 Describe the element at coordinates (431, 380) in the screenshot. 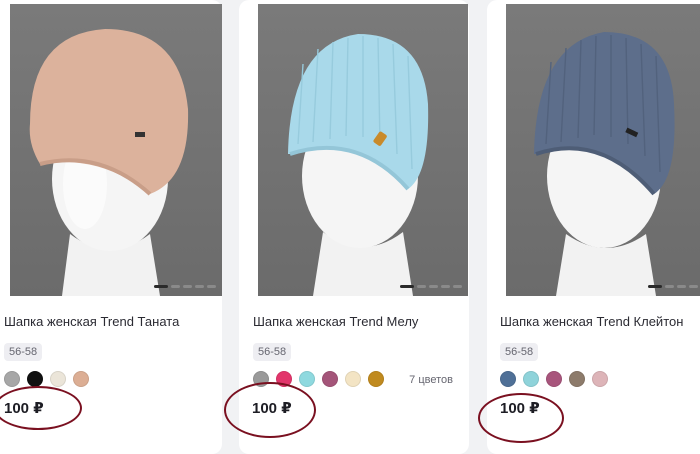

I see `colors-count-link: 7 цветов` at that location.